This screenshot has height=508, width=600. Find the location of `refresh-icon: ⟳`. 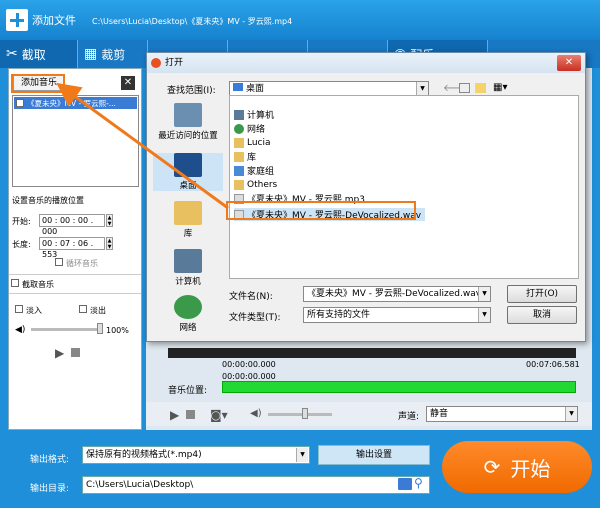

refresh-icon: ⟳ is located at coordinates (492, 467).